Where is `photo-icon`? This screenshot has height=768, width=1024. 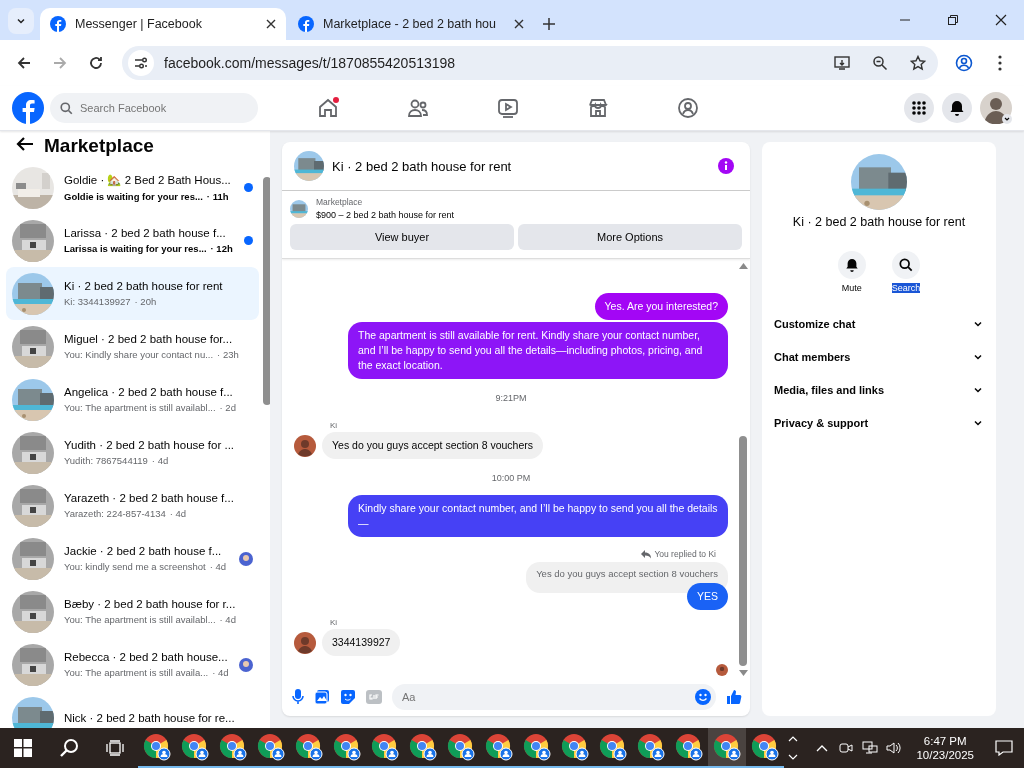 photo-icon is located at coordinates (322, 697).